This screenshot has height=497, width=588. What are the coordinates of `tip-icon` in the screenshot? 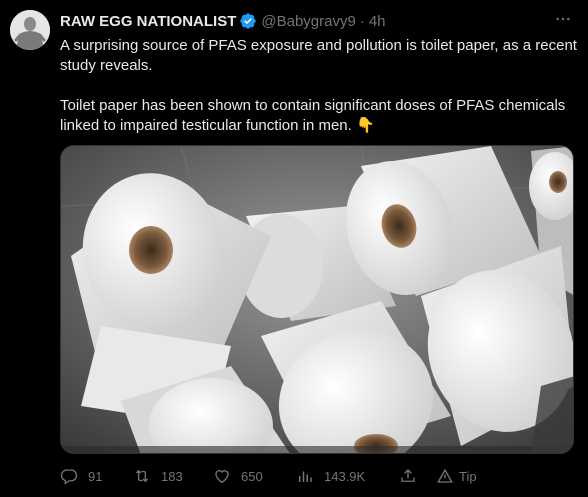 It's located at (445, 475).